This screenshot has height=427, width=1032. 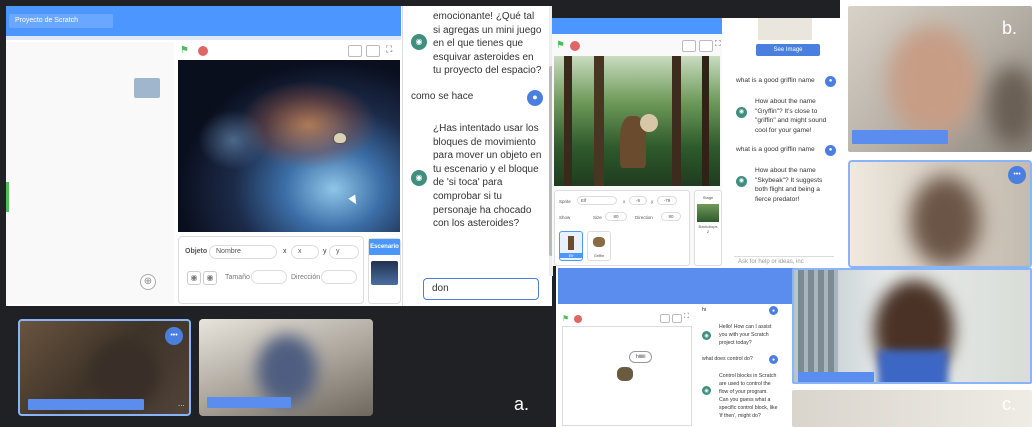 I want to click on direction-input: 90, so click(x=671, y=216).